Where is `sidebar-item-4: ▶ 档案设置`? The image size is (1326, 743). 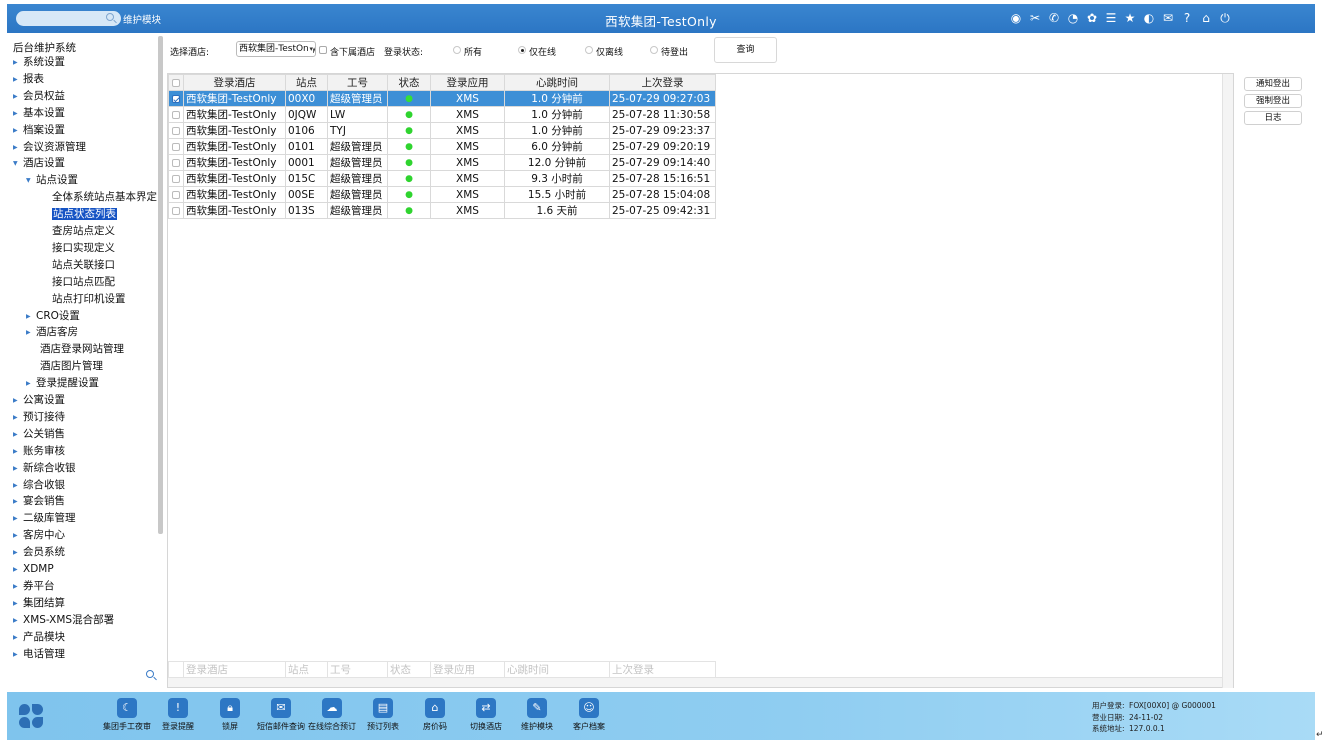
sidebar-item-4: ▶ 档案设置 is located at coordinates (39, 130).